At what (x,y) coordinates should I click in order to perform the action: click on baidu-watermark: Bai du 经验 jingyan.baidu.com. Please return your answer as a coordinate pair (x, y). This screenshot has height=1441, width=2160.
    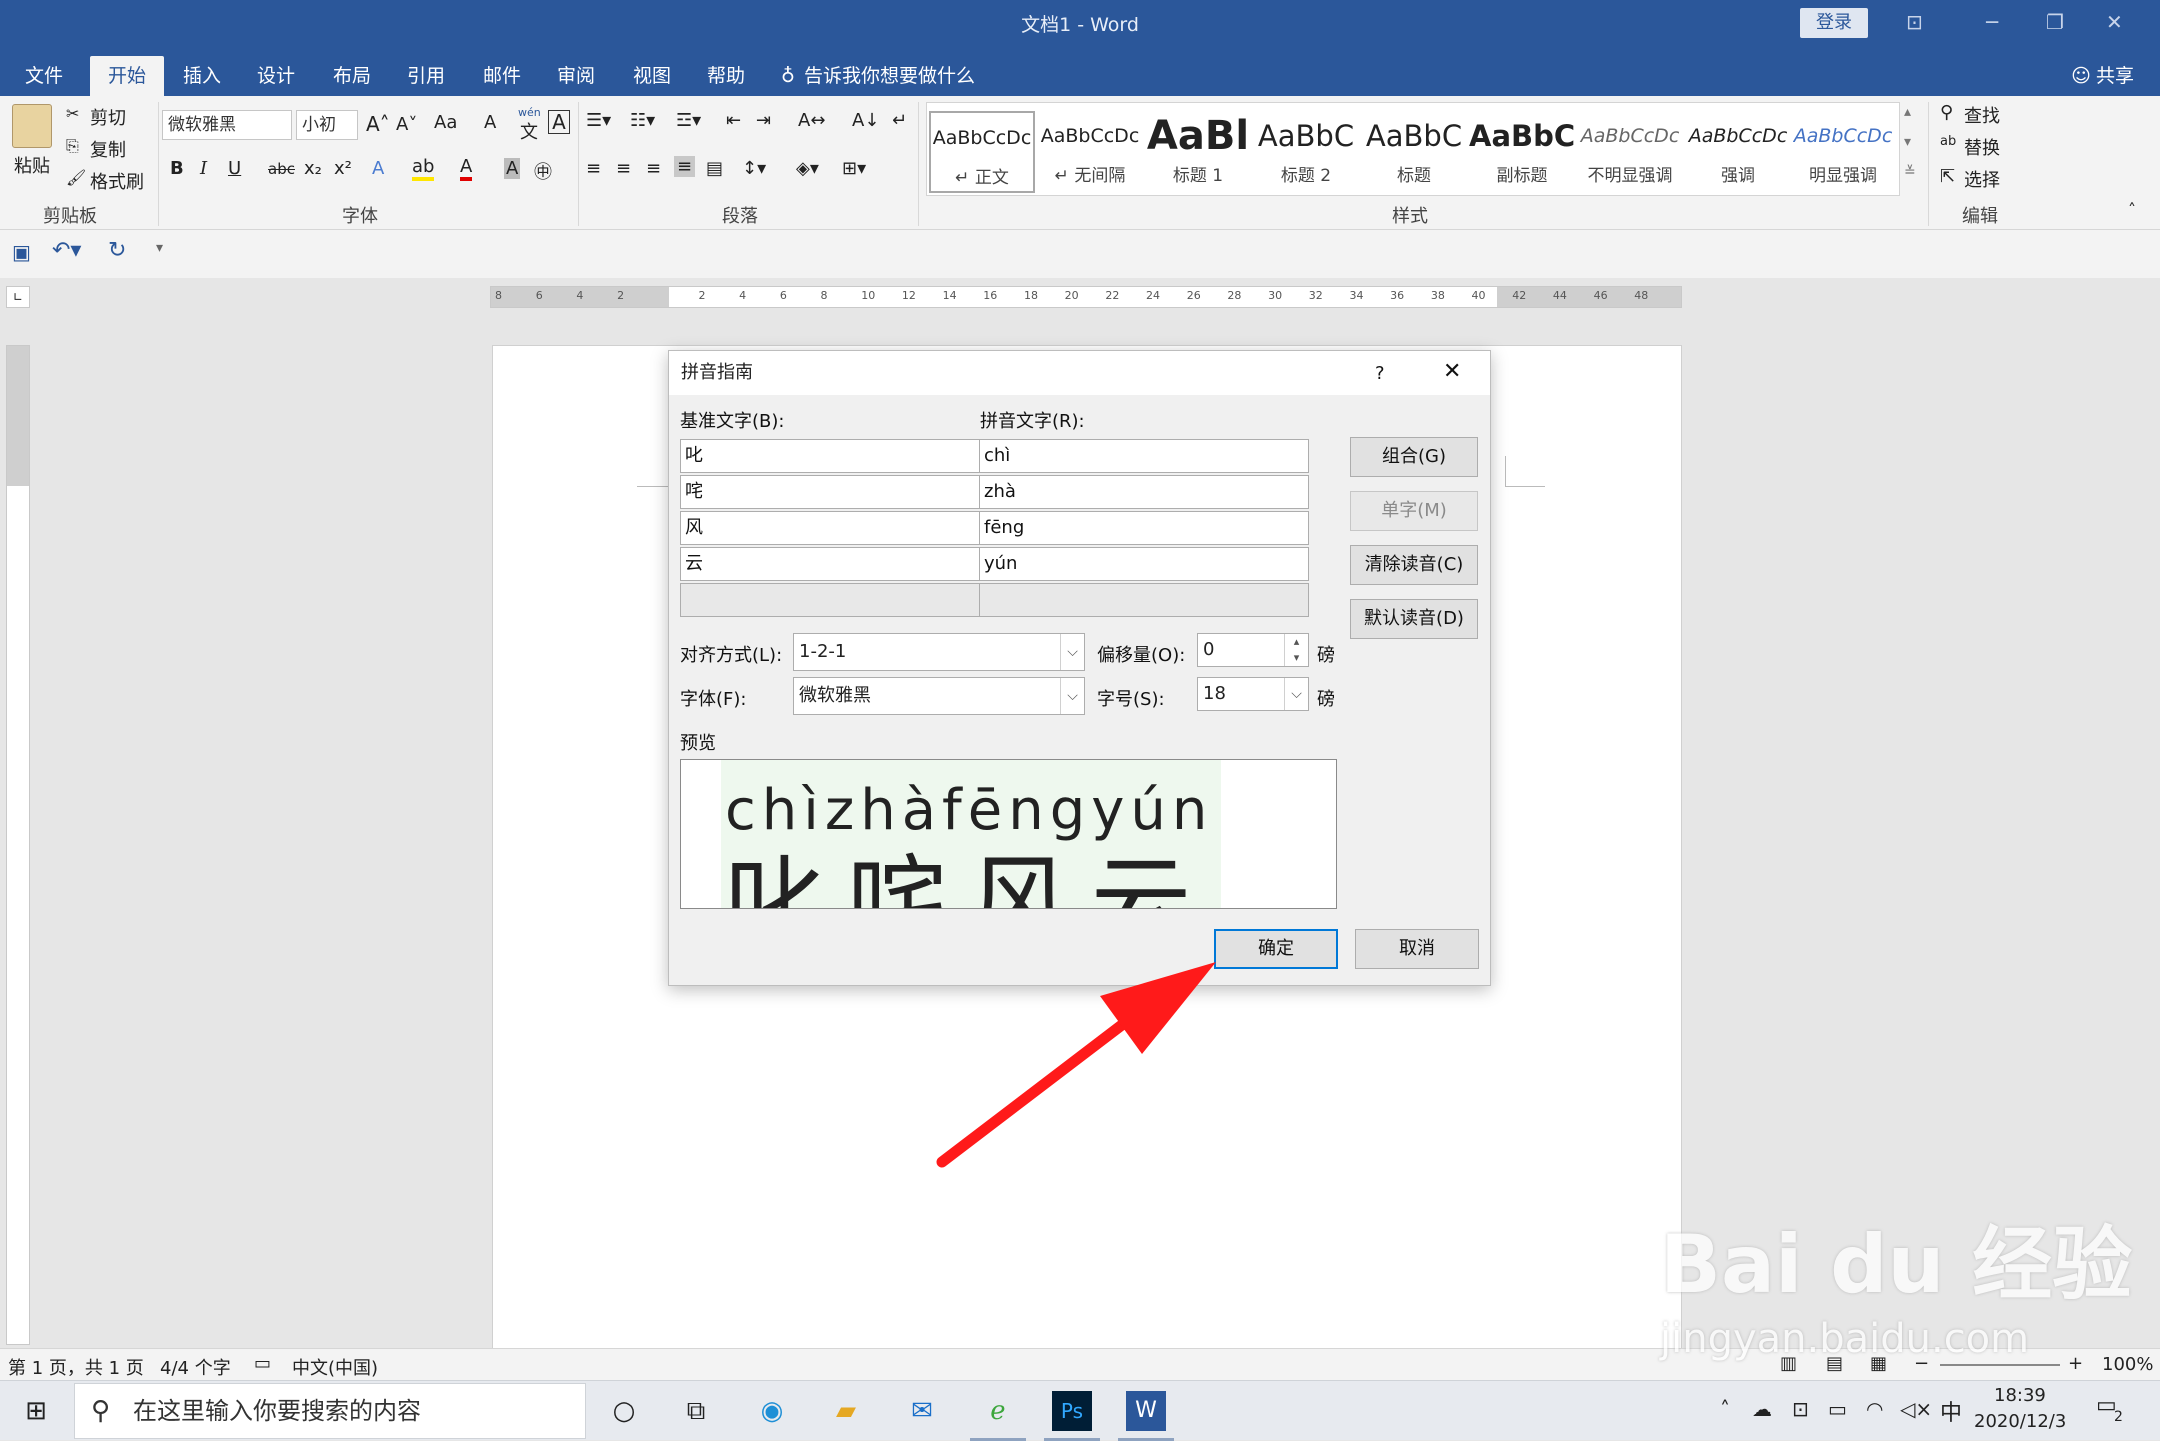
    Looking at the image, I should click on (1896, 1290).